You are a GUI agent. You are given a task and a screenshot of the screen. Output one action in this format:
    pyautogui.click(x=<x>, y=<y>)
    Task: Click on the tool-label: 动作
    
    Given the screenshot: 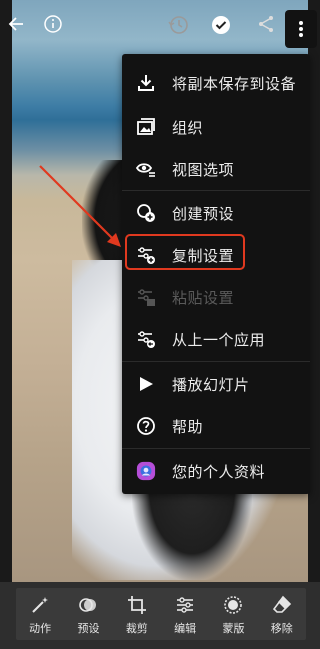 What is the action you would take?
    pyautogui.click(x=40, y=628)
    